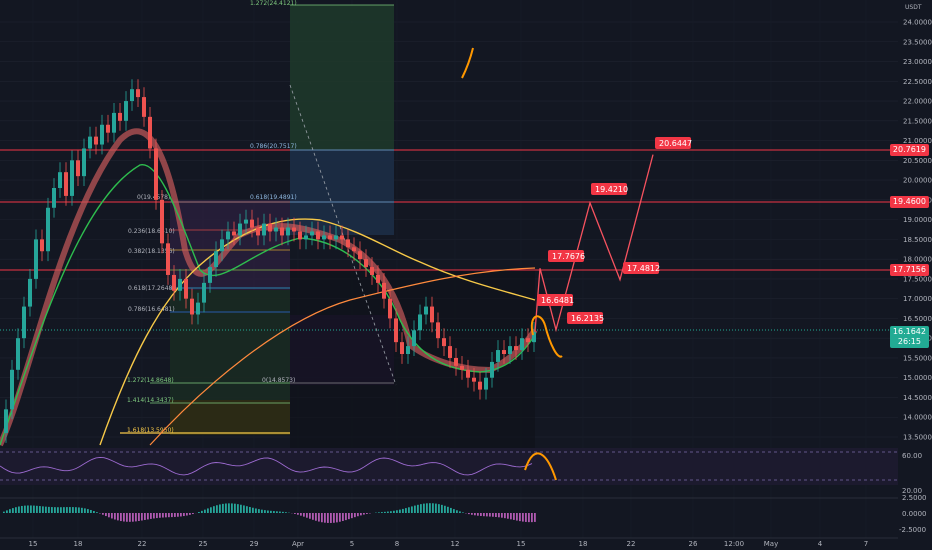 The width and height of the screenshot is (932, 550). What do you see at coordinates (917, 240) in the screenshot?
I see `price-tick: 18.5000` at bounding box center [917, 240].